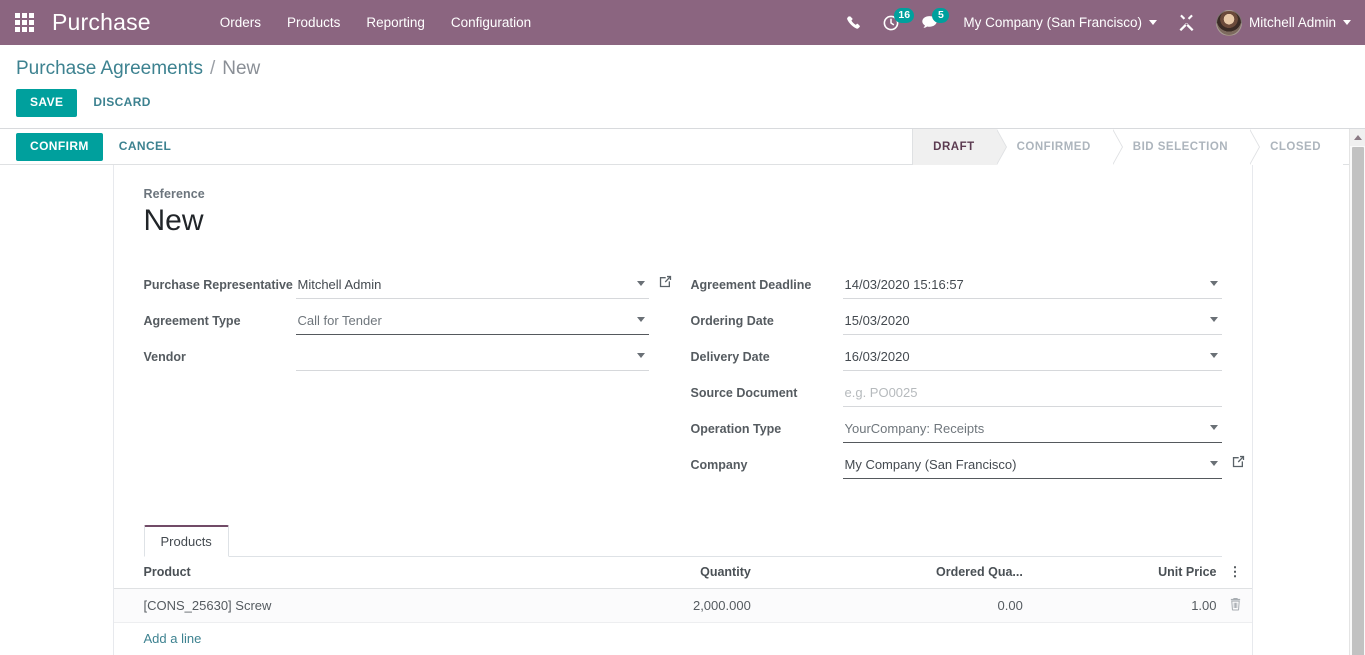 This screenshot has width=1365, height=655. Describe the element at coordinates (173, 221) in the screenshot. I see `page-title: New` at that location.